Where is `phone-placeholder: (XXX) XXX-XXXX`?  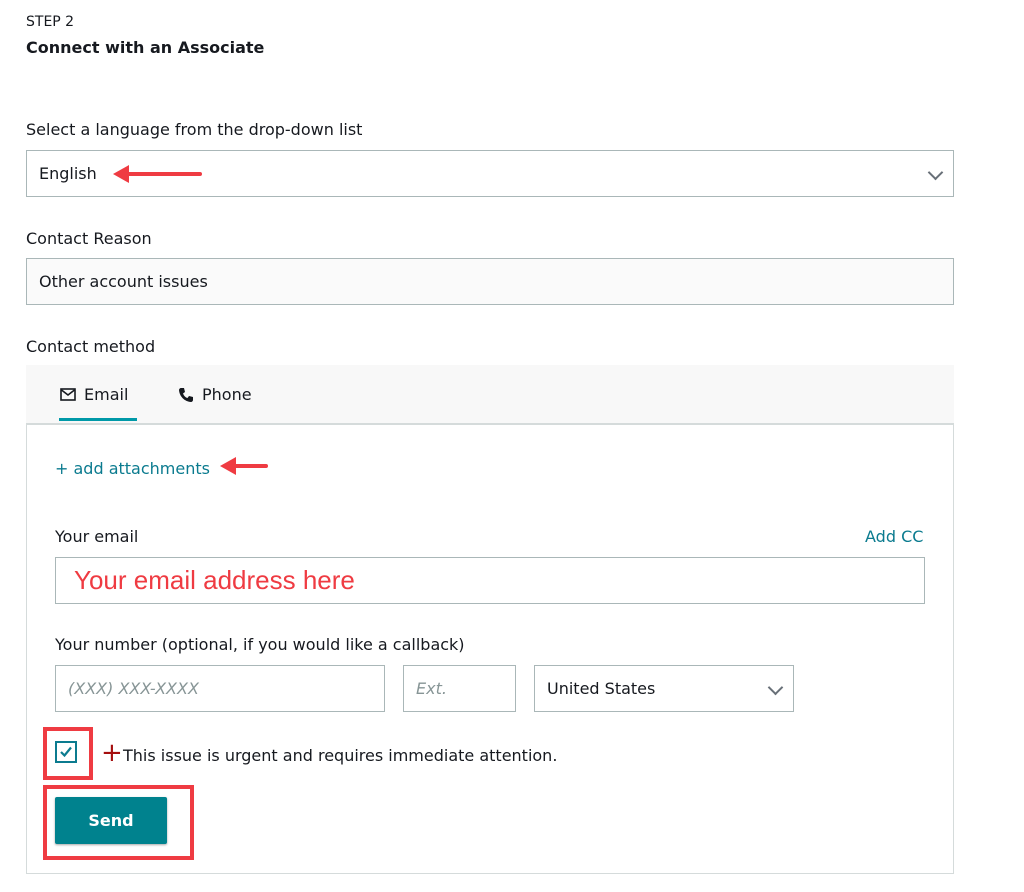 phone-placeholder: (XXX) XXX-XXXX is located at coordinates (133, 688).